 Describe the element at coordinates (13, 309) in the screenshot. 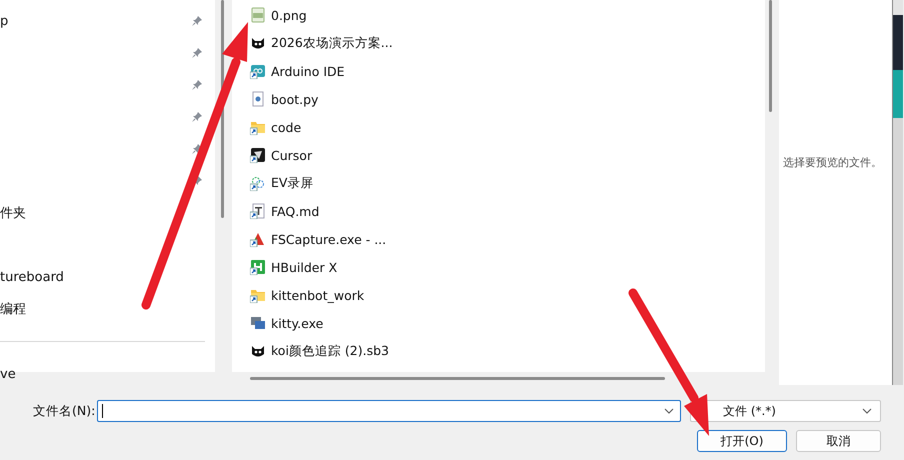

I see `nav-item: 编程` at that location.